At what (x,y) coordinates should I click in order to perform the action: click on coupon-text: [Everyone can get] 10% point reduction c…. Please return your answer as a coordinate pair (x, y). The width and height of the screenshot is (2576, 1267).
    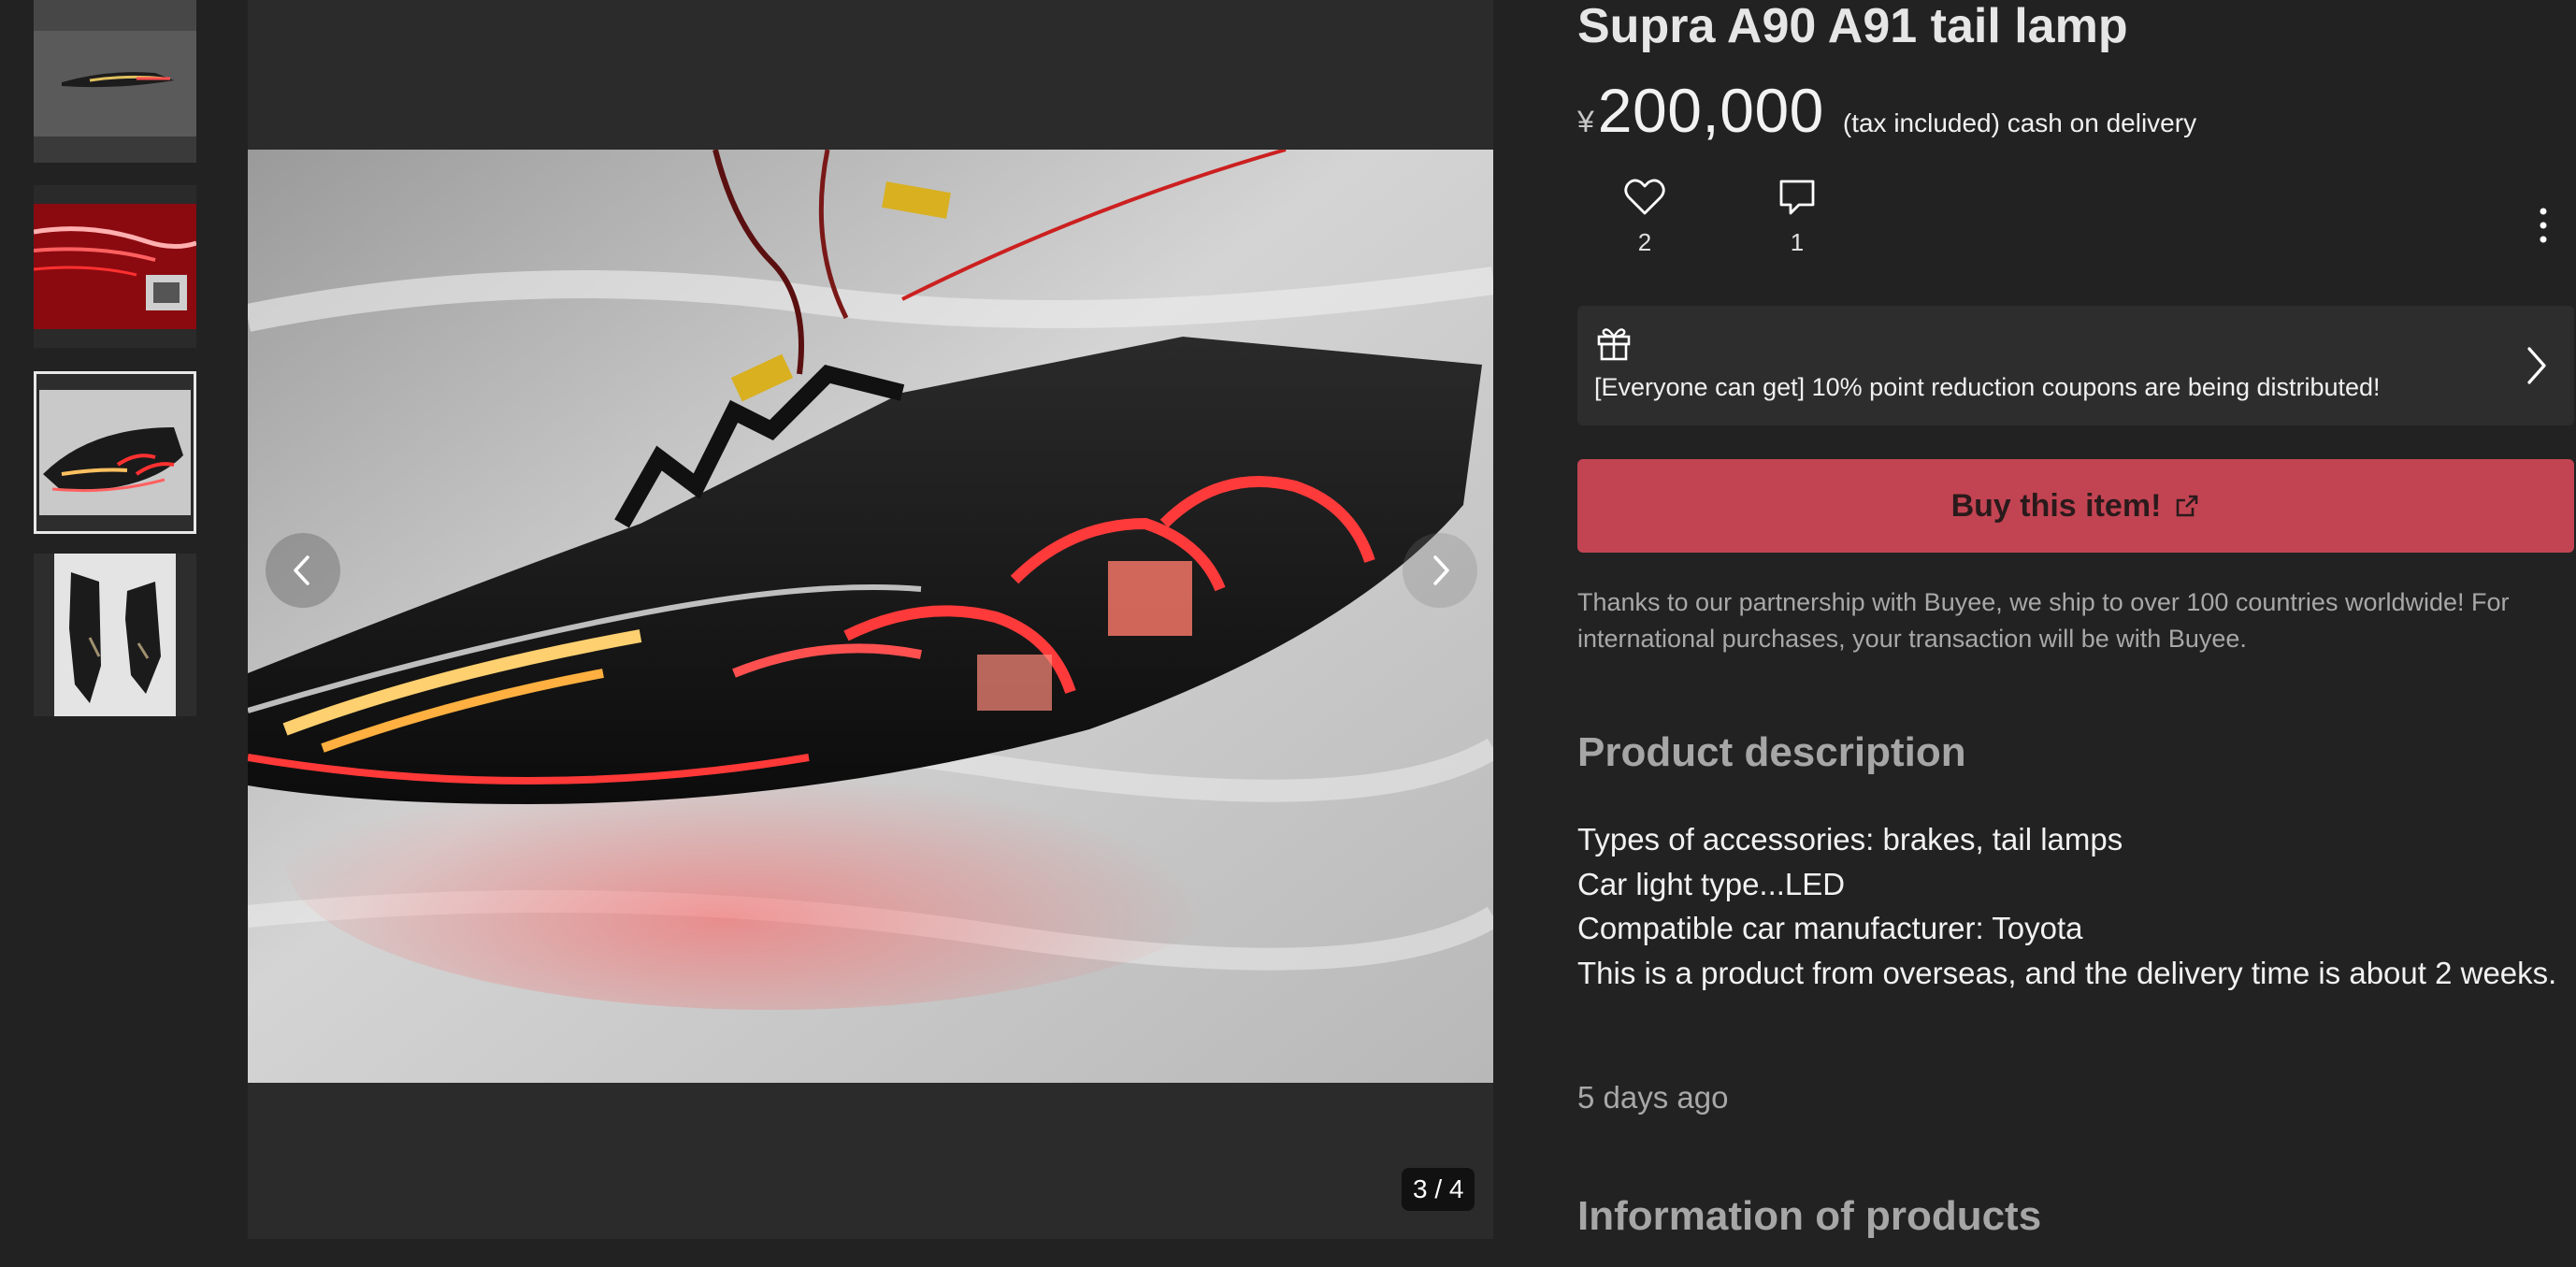
    Looking at the image, I should click on (1988, 387).